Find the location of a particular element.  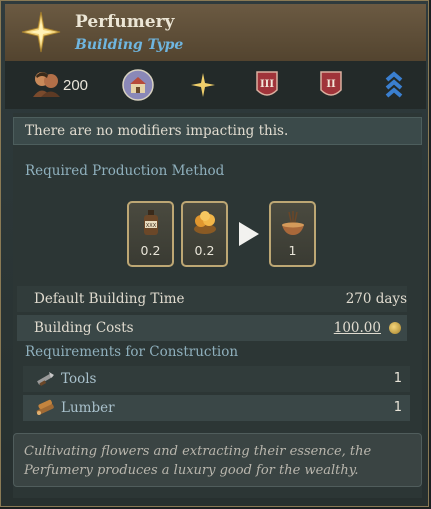

building-costs-row: Building Costs 100.00 is located at coordinates (212, 328).